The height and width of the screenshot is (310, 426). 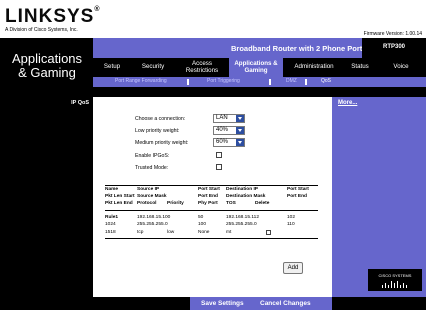 What do you see at coordinates (140, 232) in the screenshot?
I see `rule-protocol: tcp` at bounding box center [140, 232].